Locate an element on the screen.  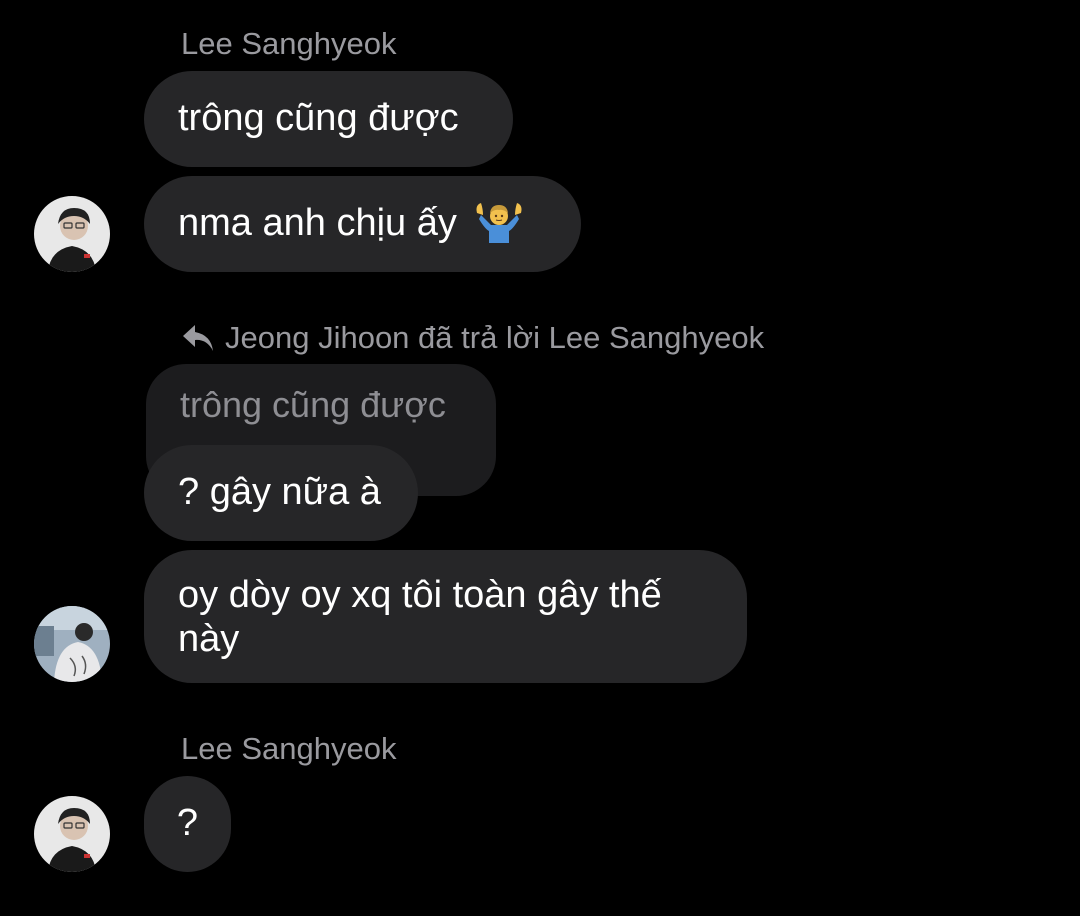
quoted-message-text: trông cũng được is located at coordinates (313, 404).